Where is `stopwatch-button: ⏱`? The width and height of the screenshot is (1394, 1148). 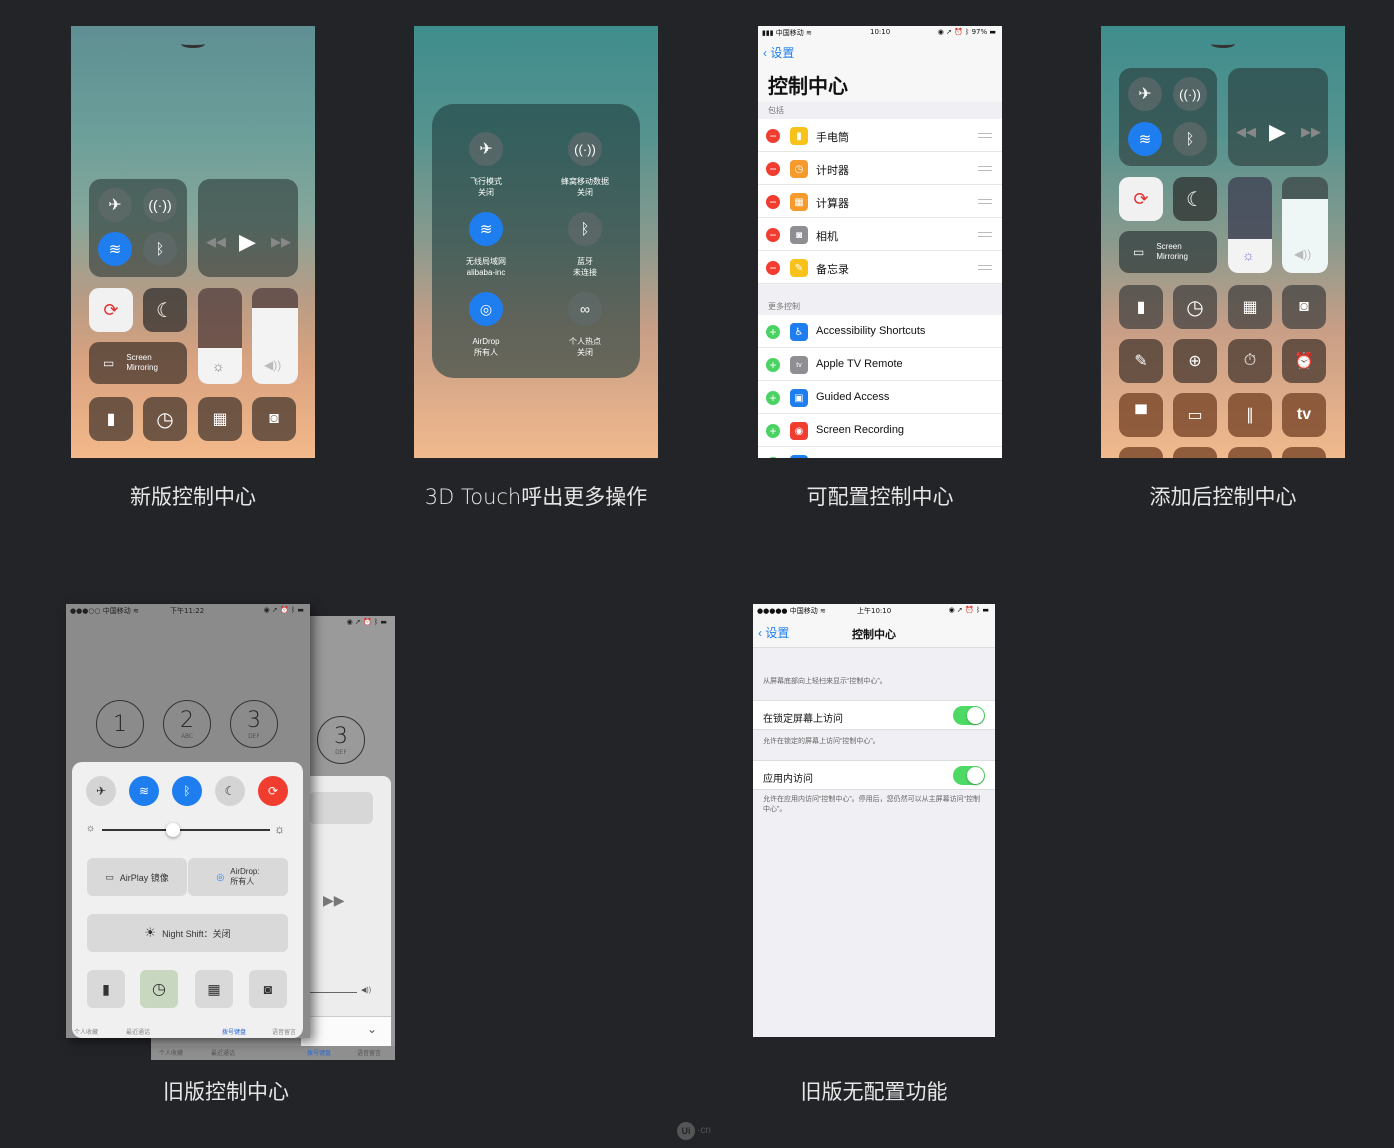 stopwatch-button: ⏱ is located at coordinates (1250, 361).